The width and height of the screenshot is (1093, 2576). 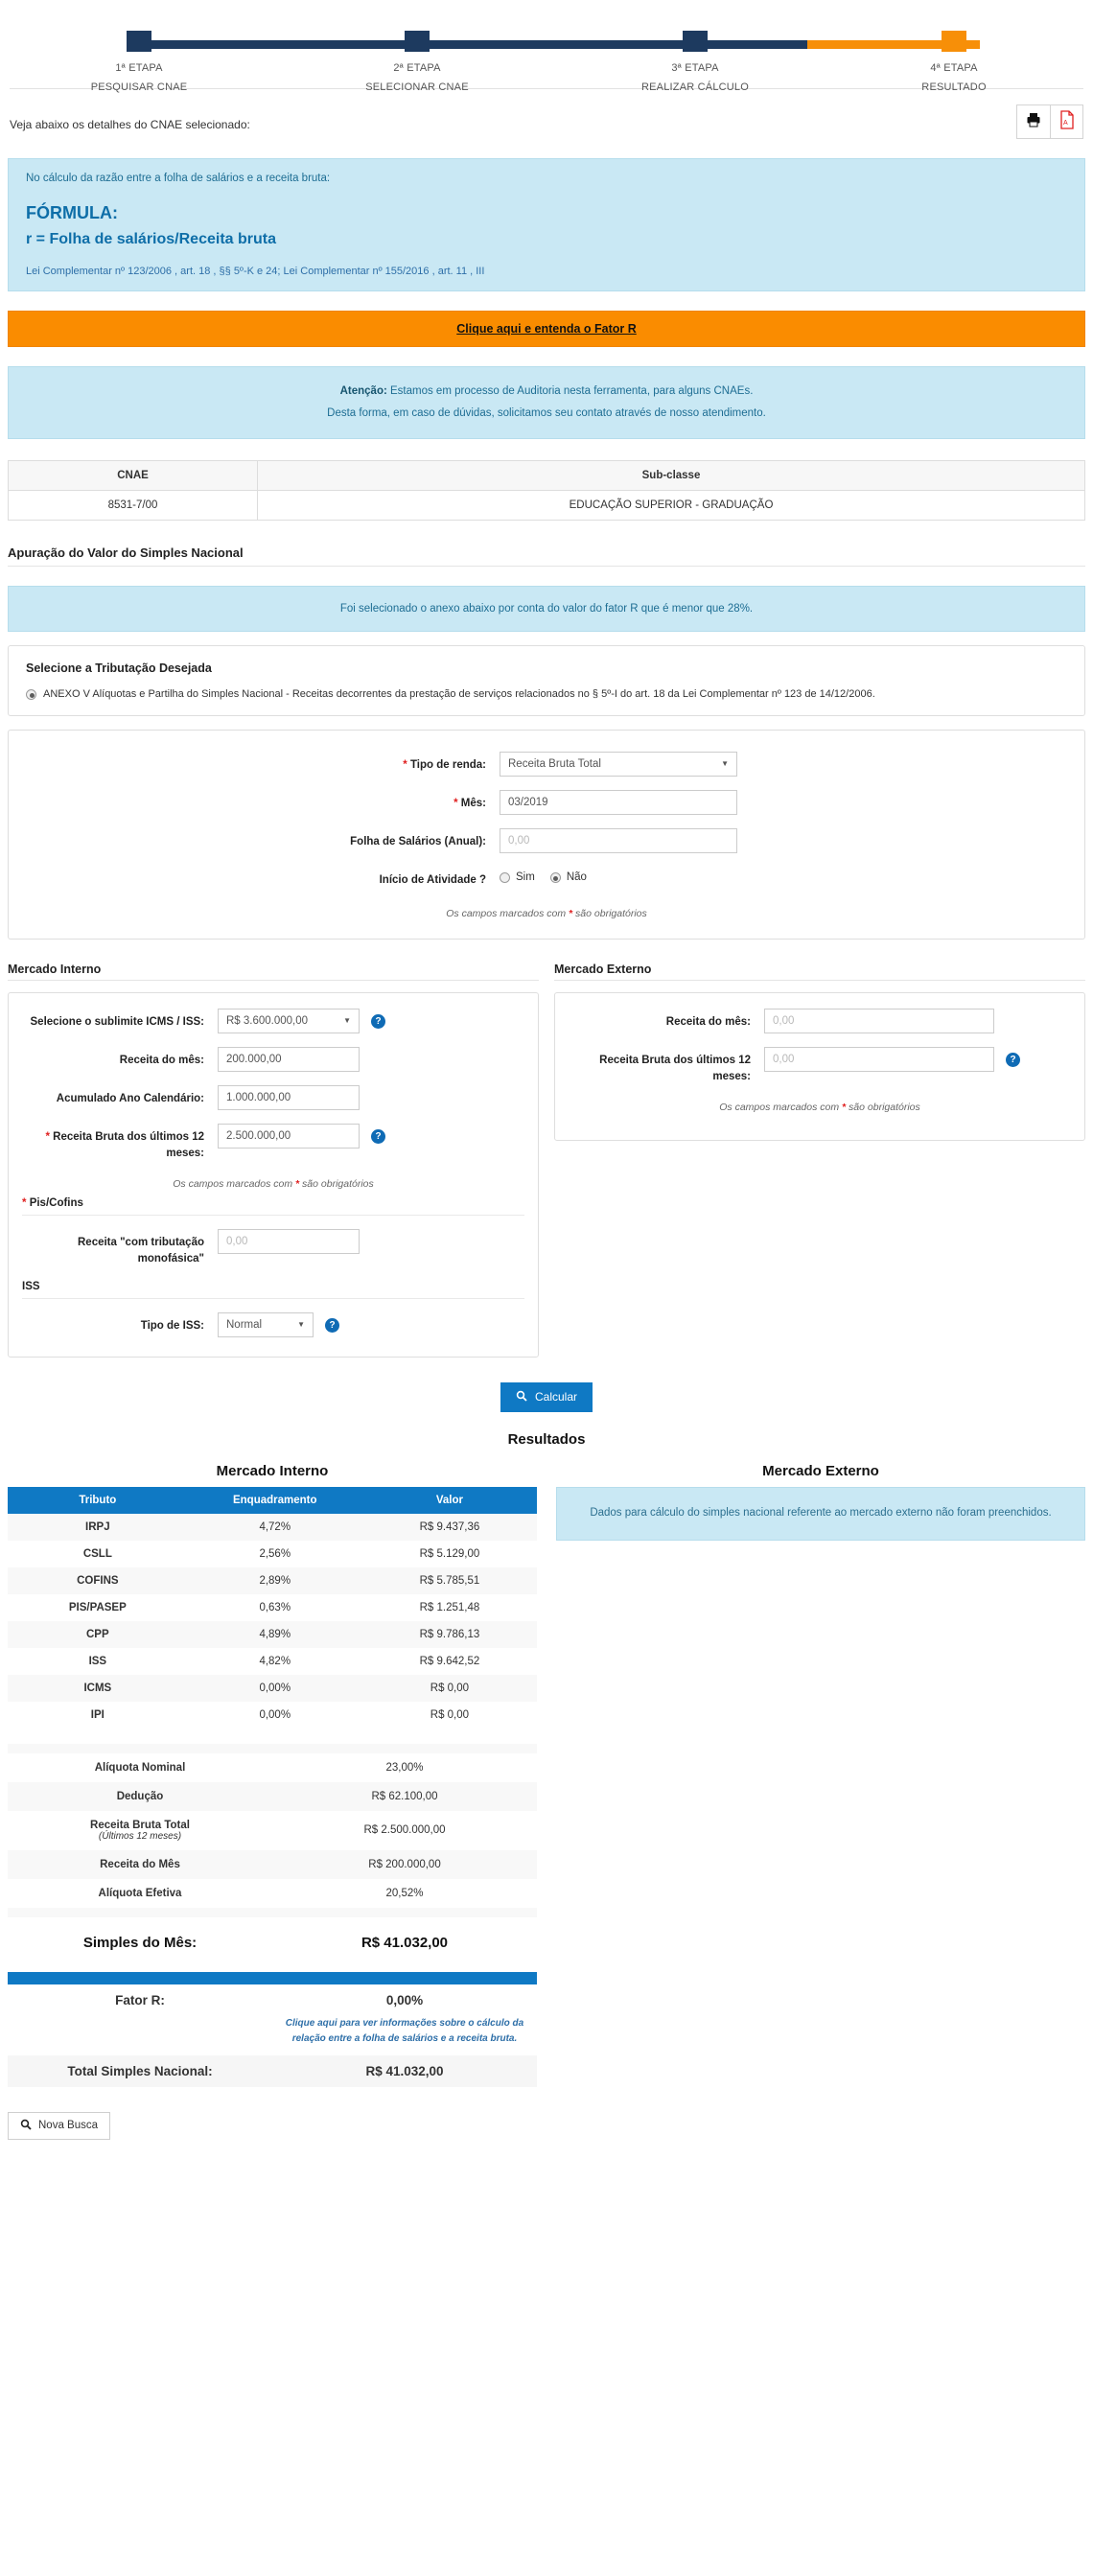 What do you see at coordinates (404, 1942) in the screenshot?
I see `simples-do-mes-value: R$ 41.032,00` at bounding box center [404, 1942].